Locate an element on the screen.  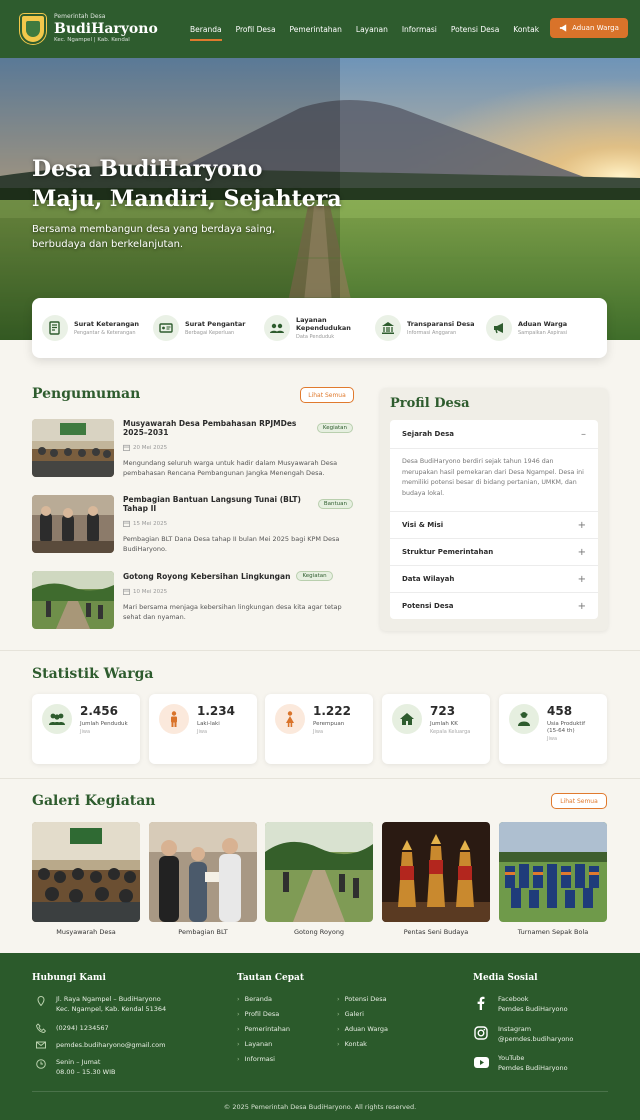
gallery-item: Pembagian BLT is located at coordinates (203, 879).